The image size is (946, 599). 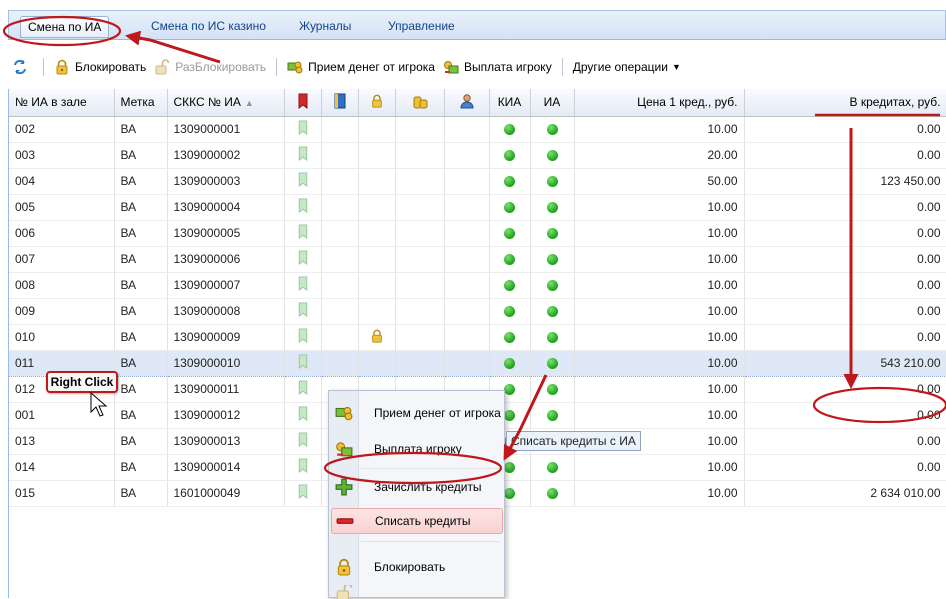 What do you see at coordinates (226, 285) in the screenshot?
I see `cell-skks: 1309000007` at bounding box center [226, 285].